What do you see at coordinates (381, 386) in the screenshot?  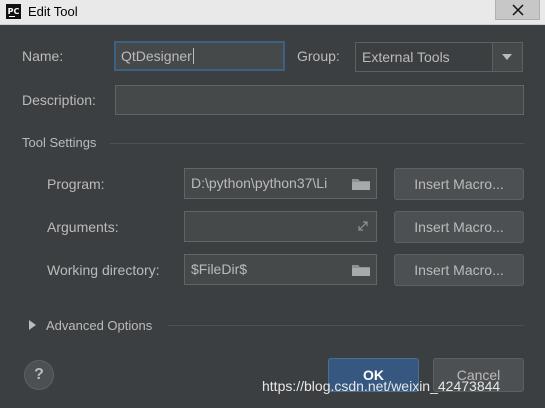 I see `watermark-text: https://blog.csdn.net/weixin_42473844` at bounding box center [381, 386].